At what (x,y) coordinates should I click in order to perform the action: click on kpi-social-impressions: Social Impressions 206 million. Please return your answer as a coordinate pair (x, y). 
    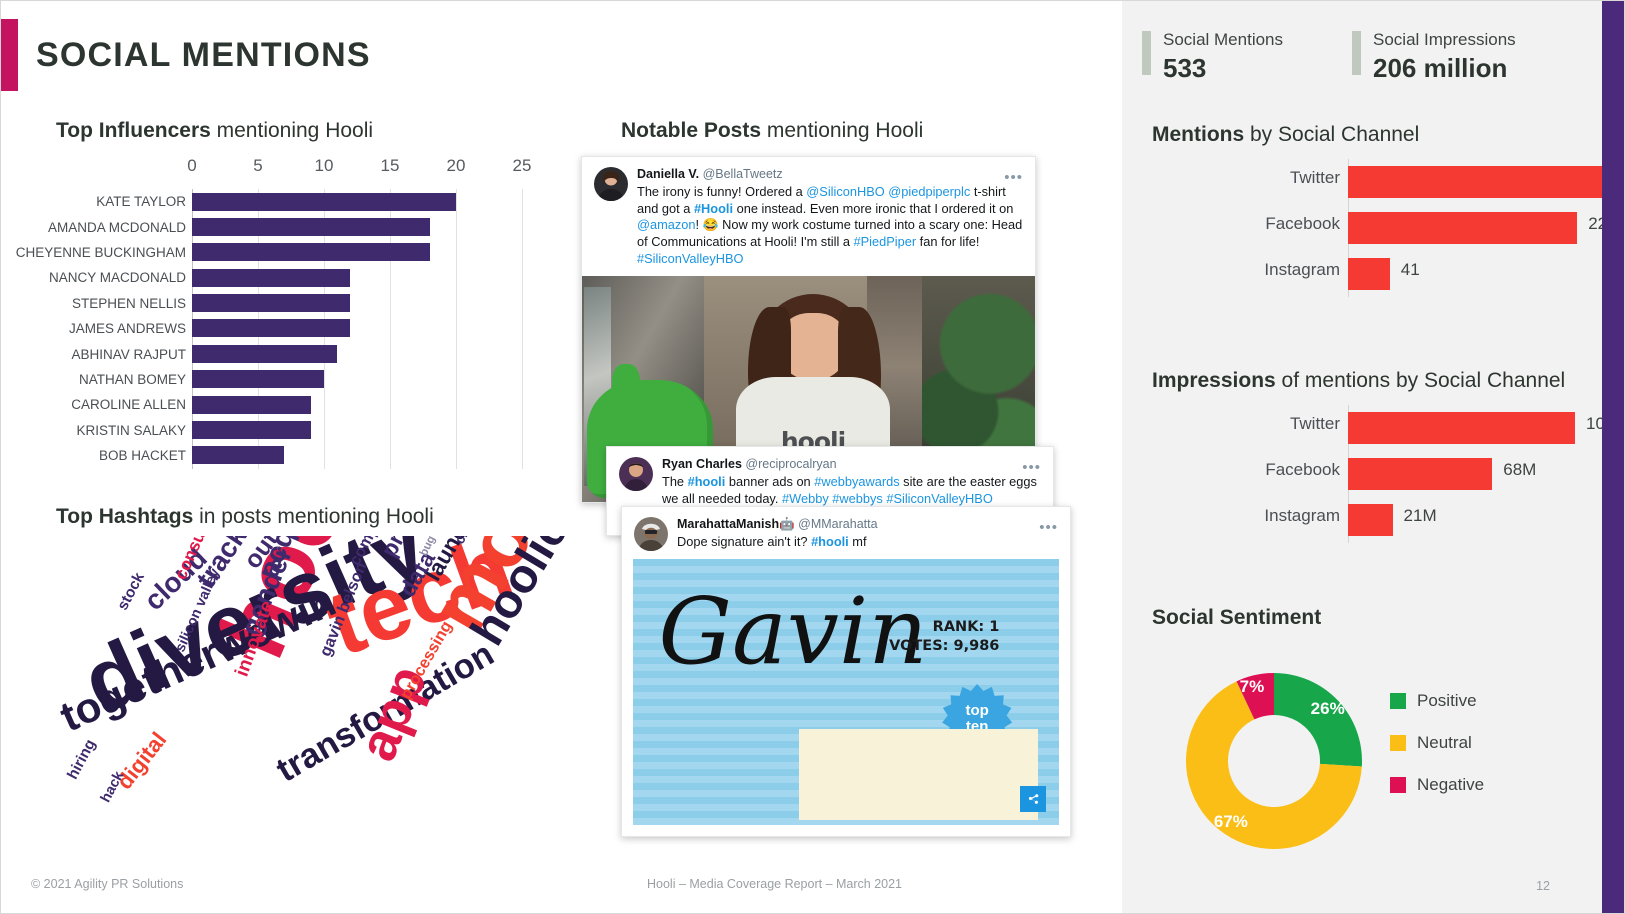
    Looking at the image, I should click on (1434, 57).